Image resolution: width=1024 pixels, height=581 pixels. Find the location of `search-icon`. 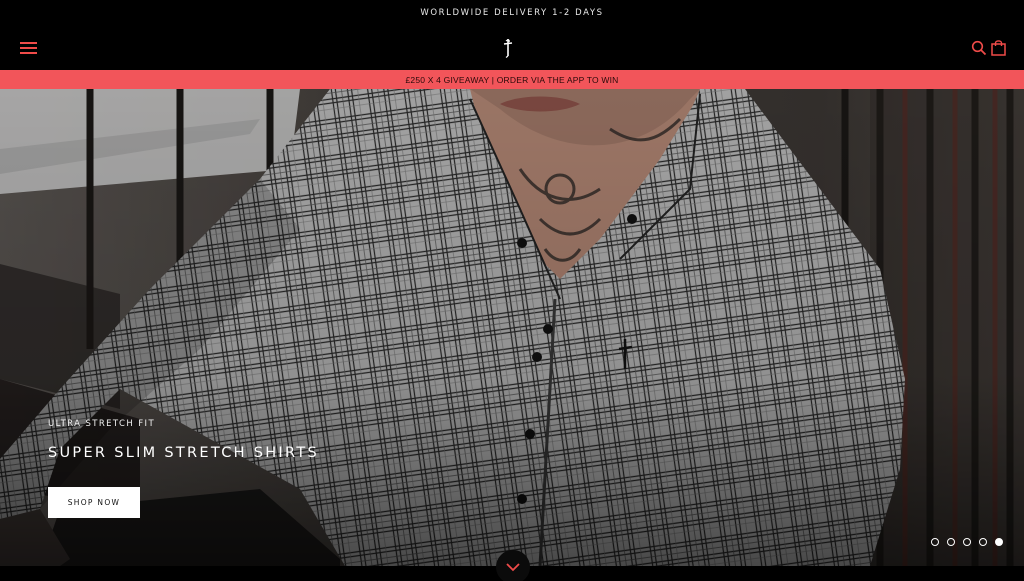

search-icon is located at coordinates (979, 48).